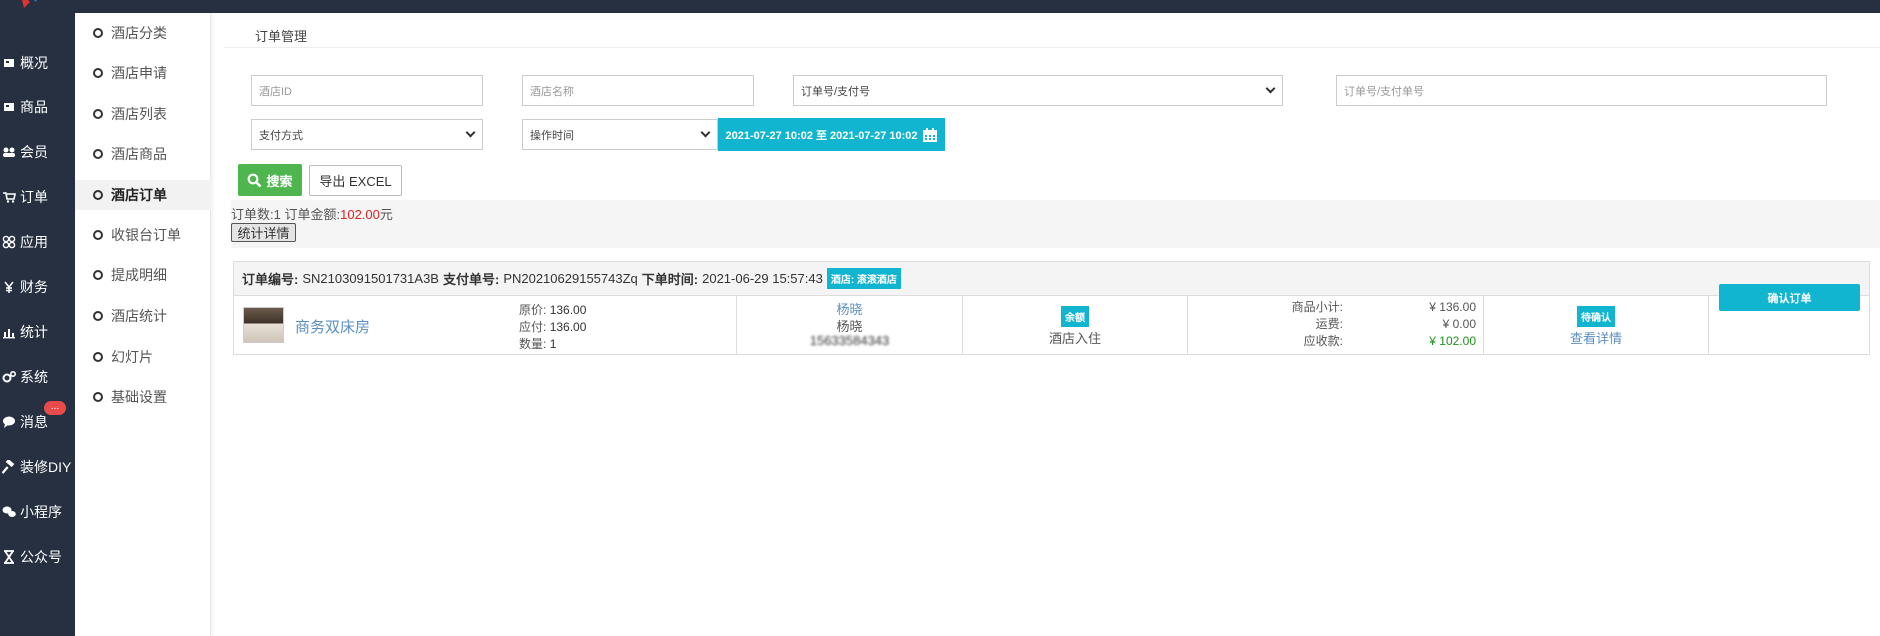 This screenshot has height=636, width=1880. What do you see at coordinates (34, 422) in the screenshot?
I see `nav-label: 消息` at bounding box center [34, 422].